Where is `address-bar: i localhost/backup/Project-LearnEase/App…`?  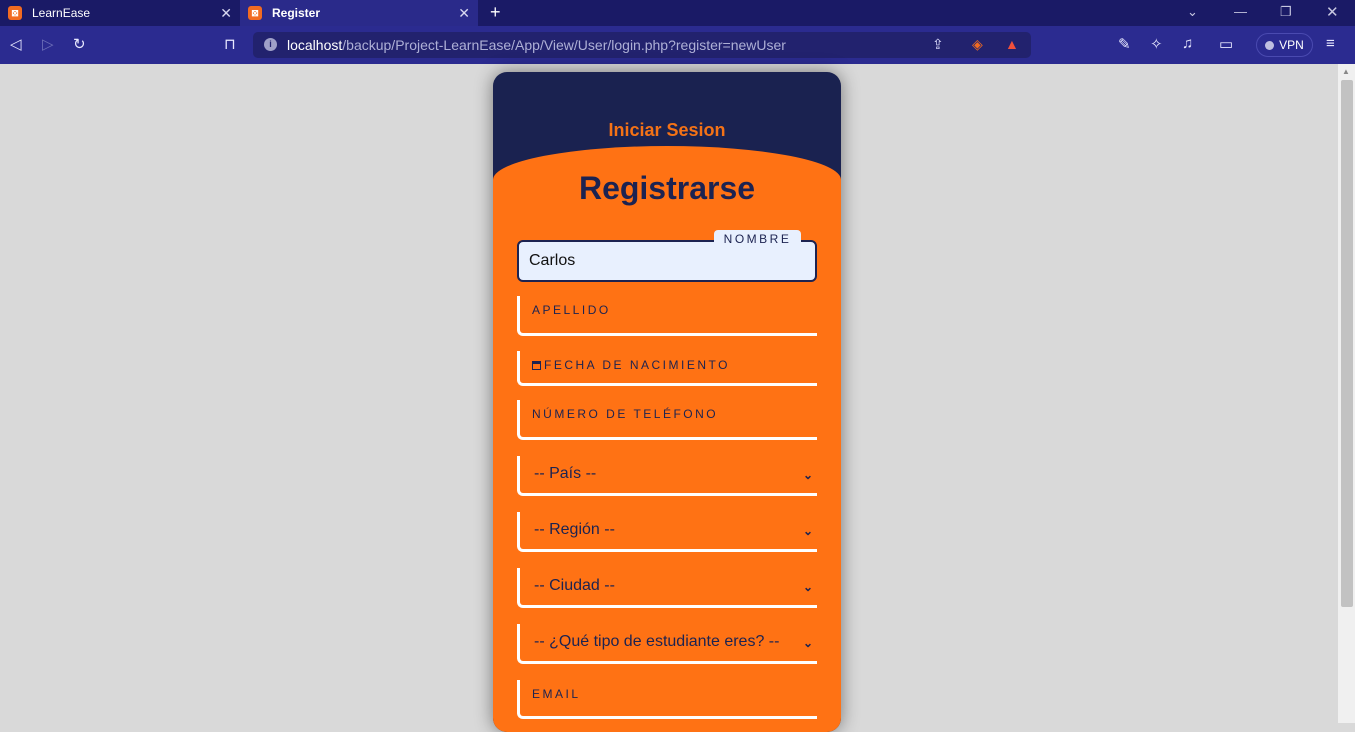
address-bar: i localhost/backup/Project-LearnEase/App… is located at coordinates (642, 45).